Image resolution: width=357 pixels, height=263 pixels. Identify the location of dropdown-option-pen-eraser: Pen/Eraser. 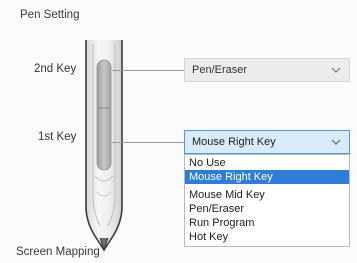
(267, 209).